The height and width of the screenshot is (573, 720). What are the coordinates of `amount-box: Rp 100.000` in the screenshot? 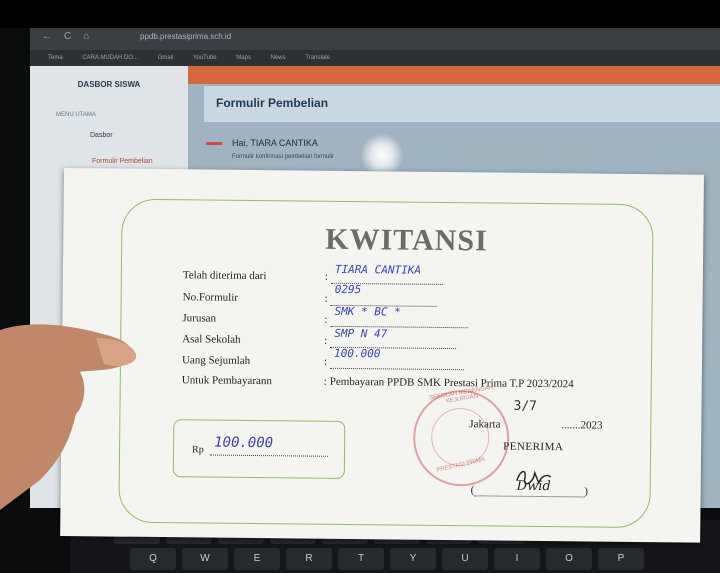 It's located at (259, 449).